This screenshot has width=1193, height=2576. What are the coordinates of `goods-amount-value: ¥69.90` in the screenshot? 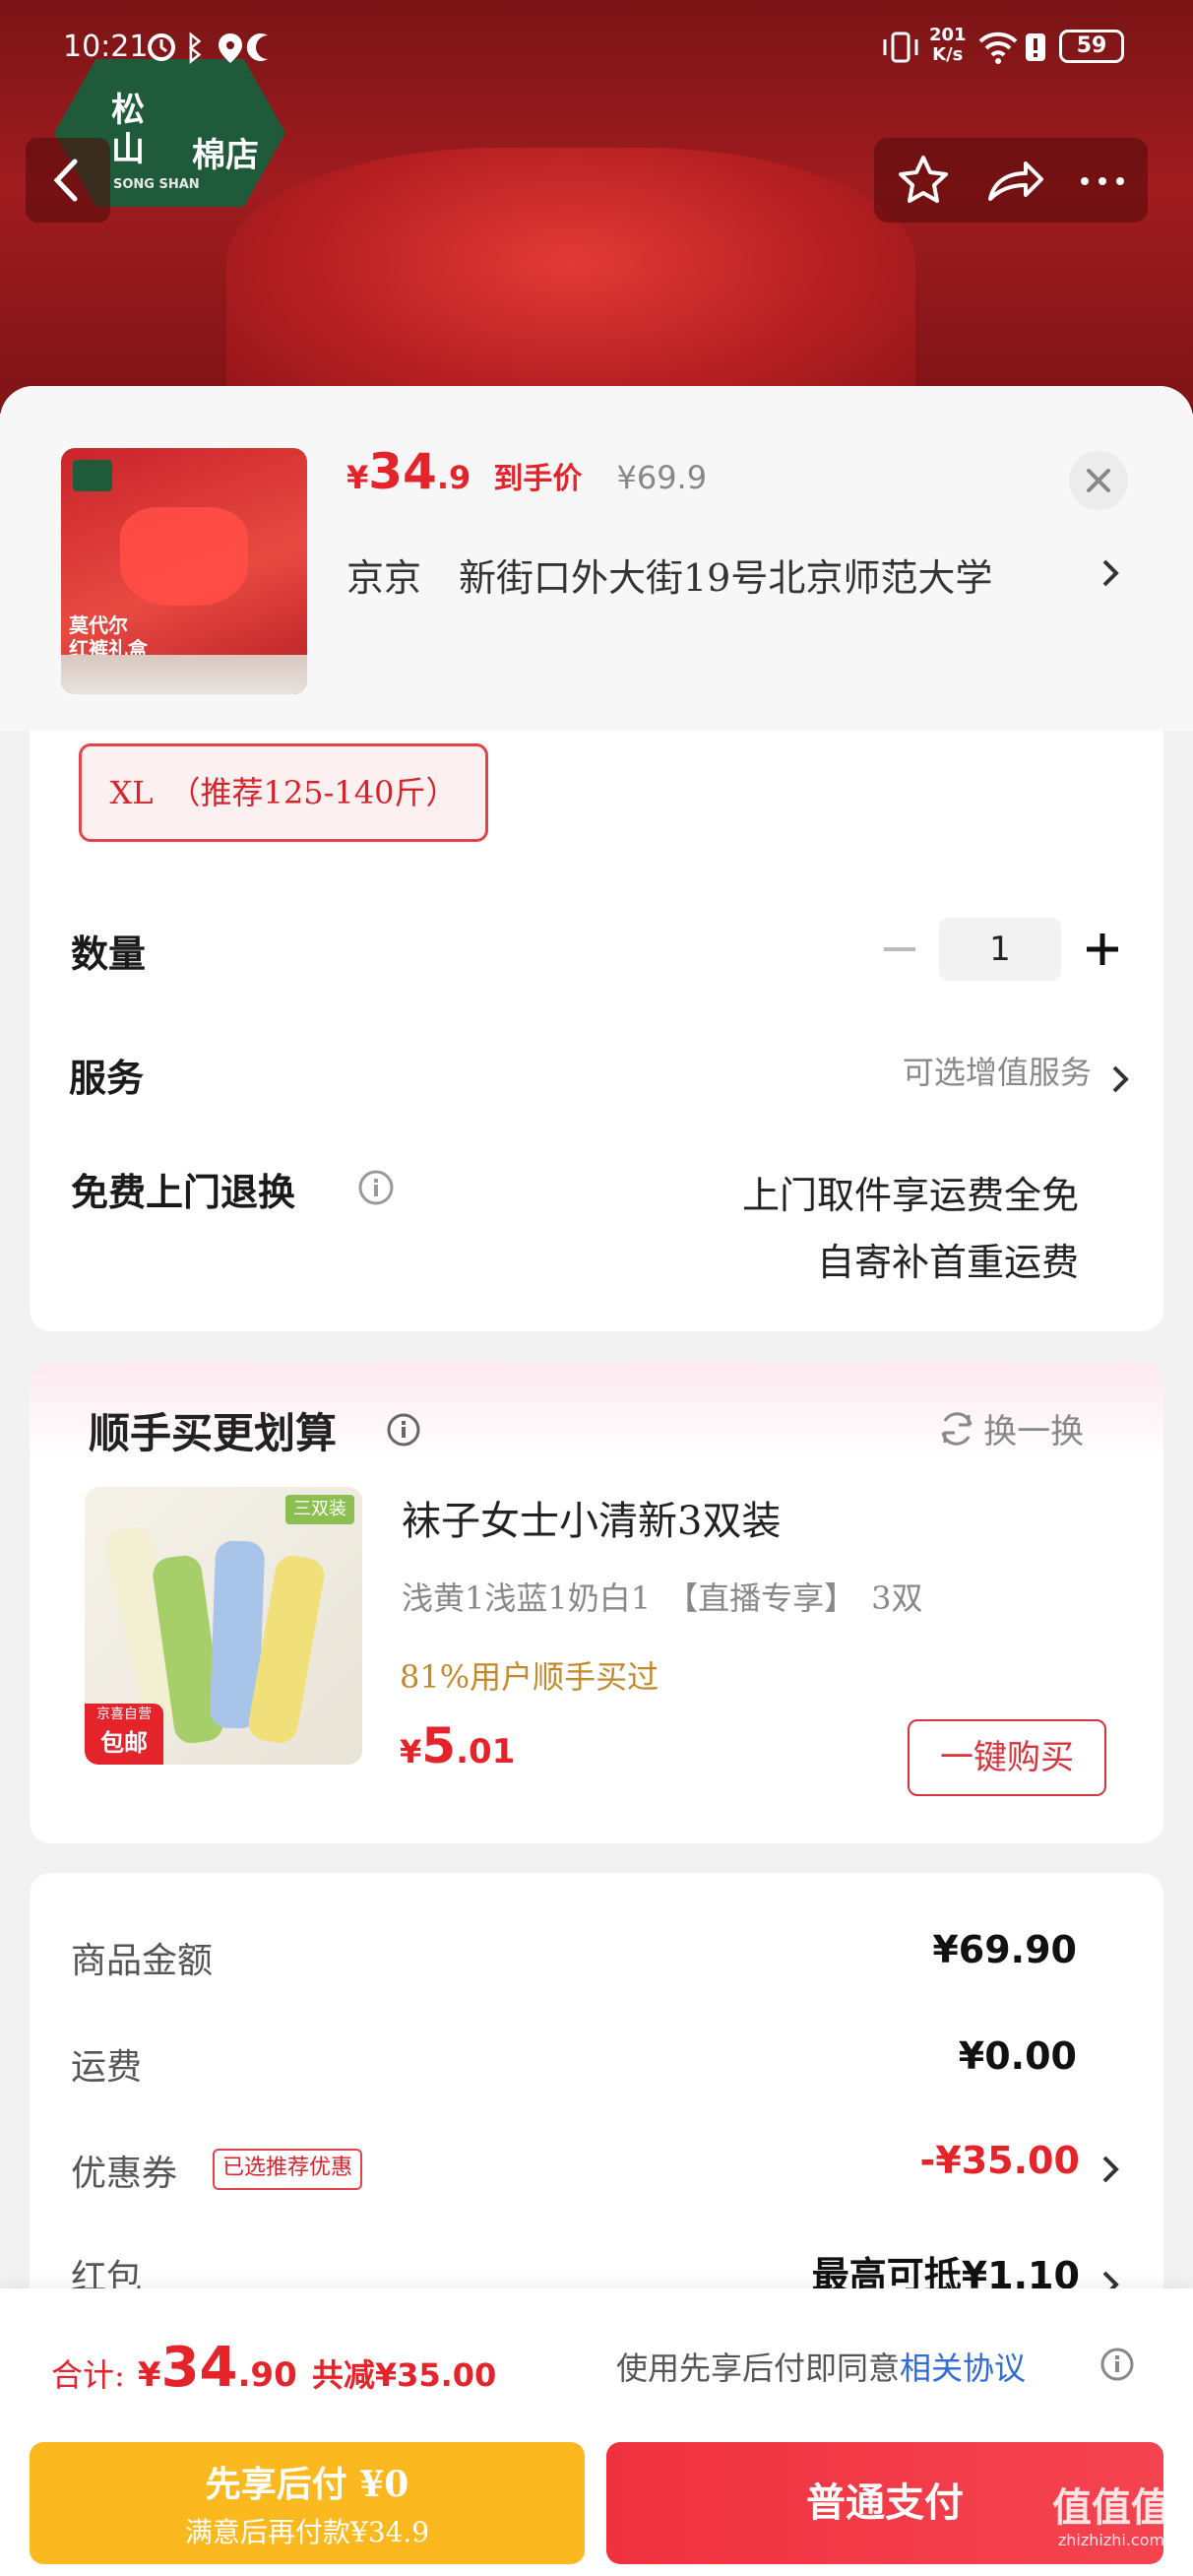 It's located at (1004, 1949).